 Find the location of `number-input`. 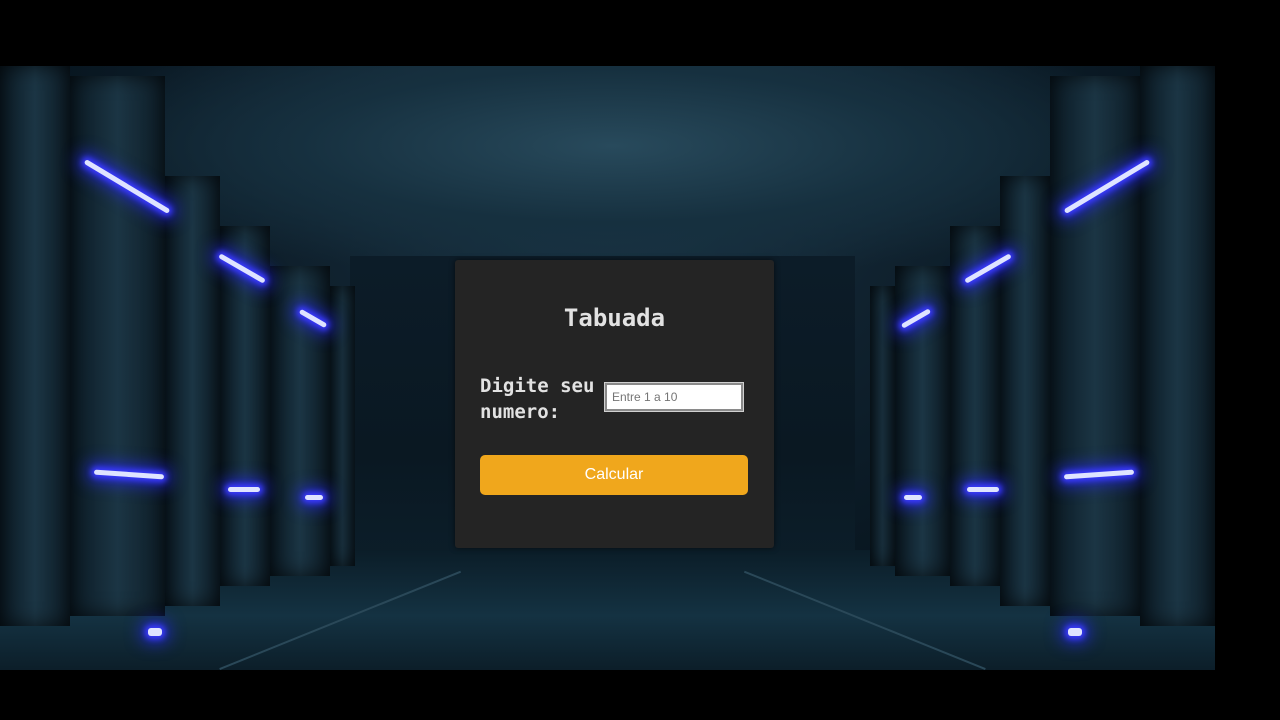

number-input is located at coordinates (674, 397).